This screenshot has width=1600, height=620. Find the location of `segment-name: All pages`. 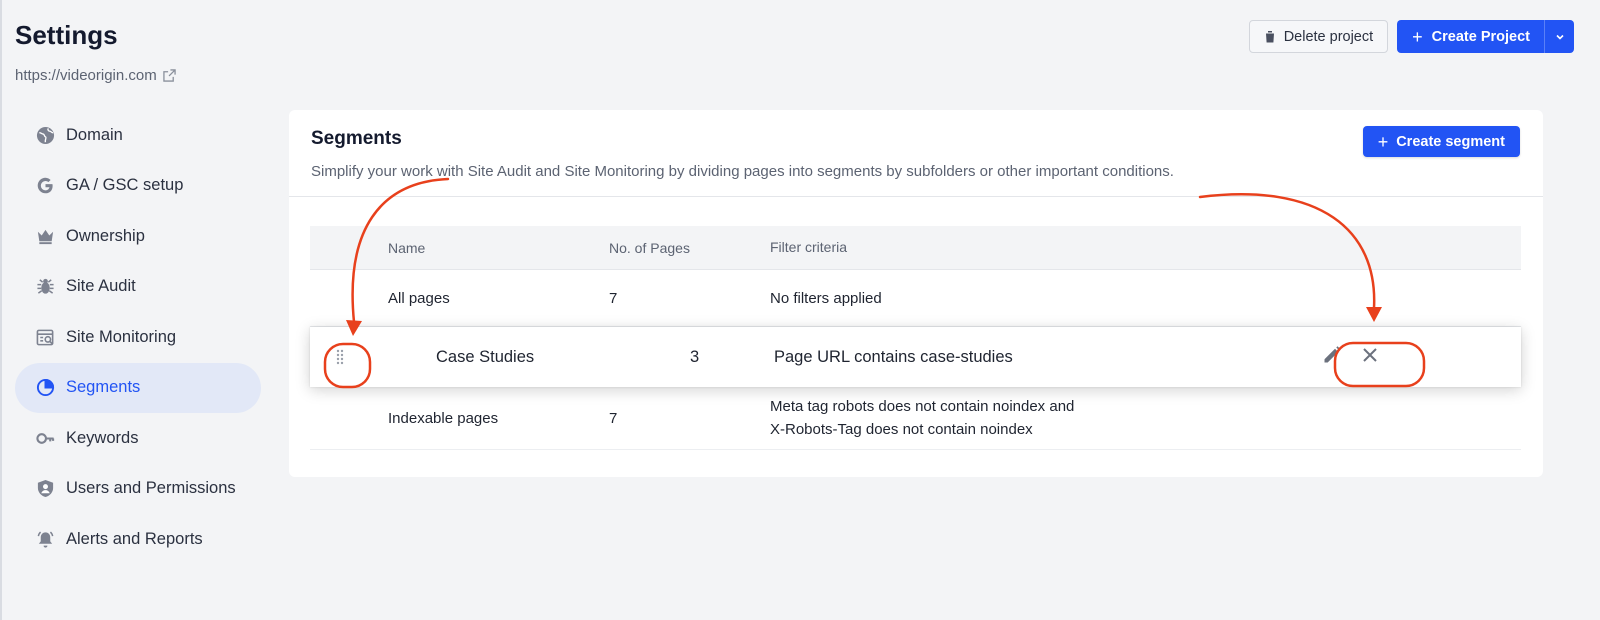

segment-name: All pages is located at coordinates (419, 298).